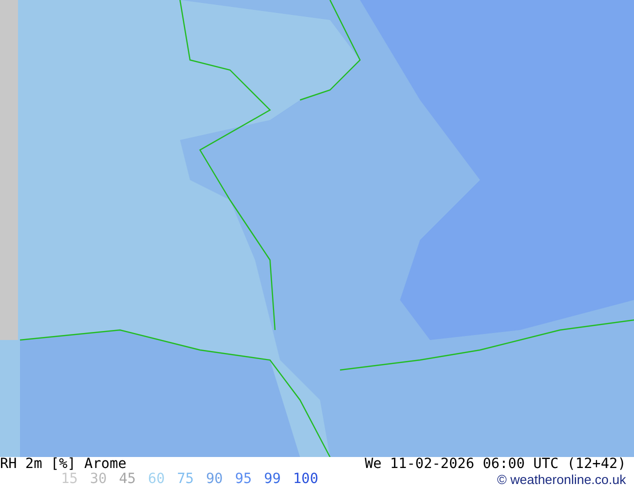  Describe the element at coordinates (244, 479) in the screenshot. I see `legend-value: 95` at that location.